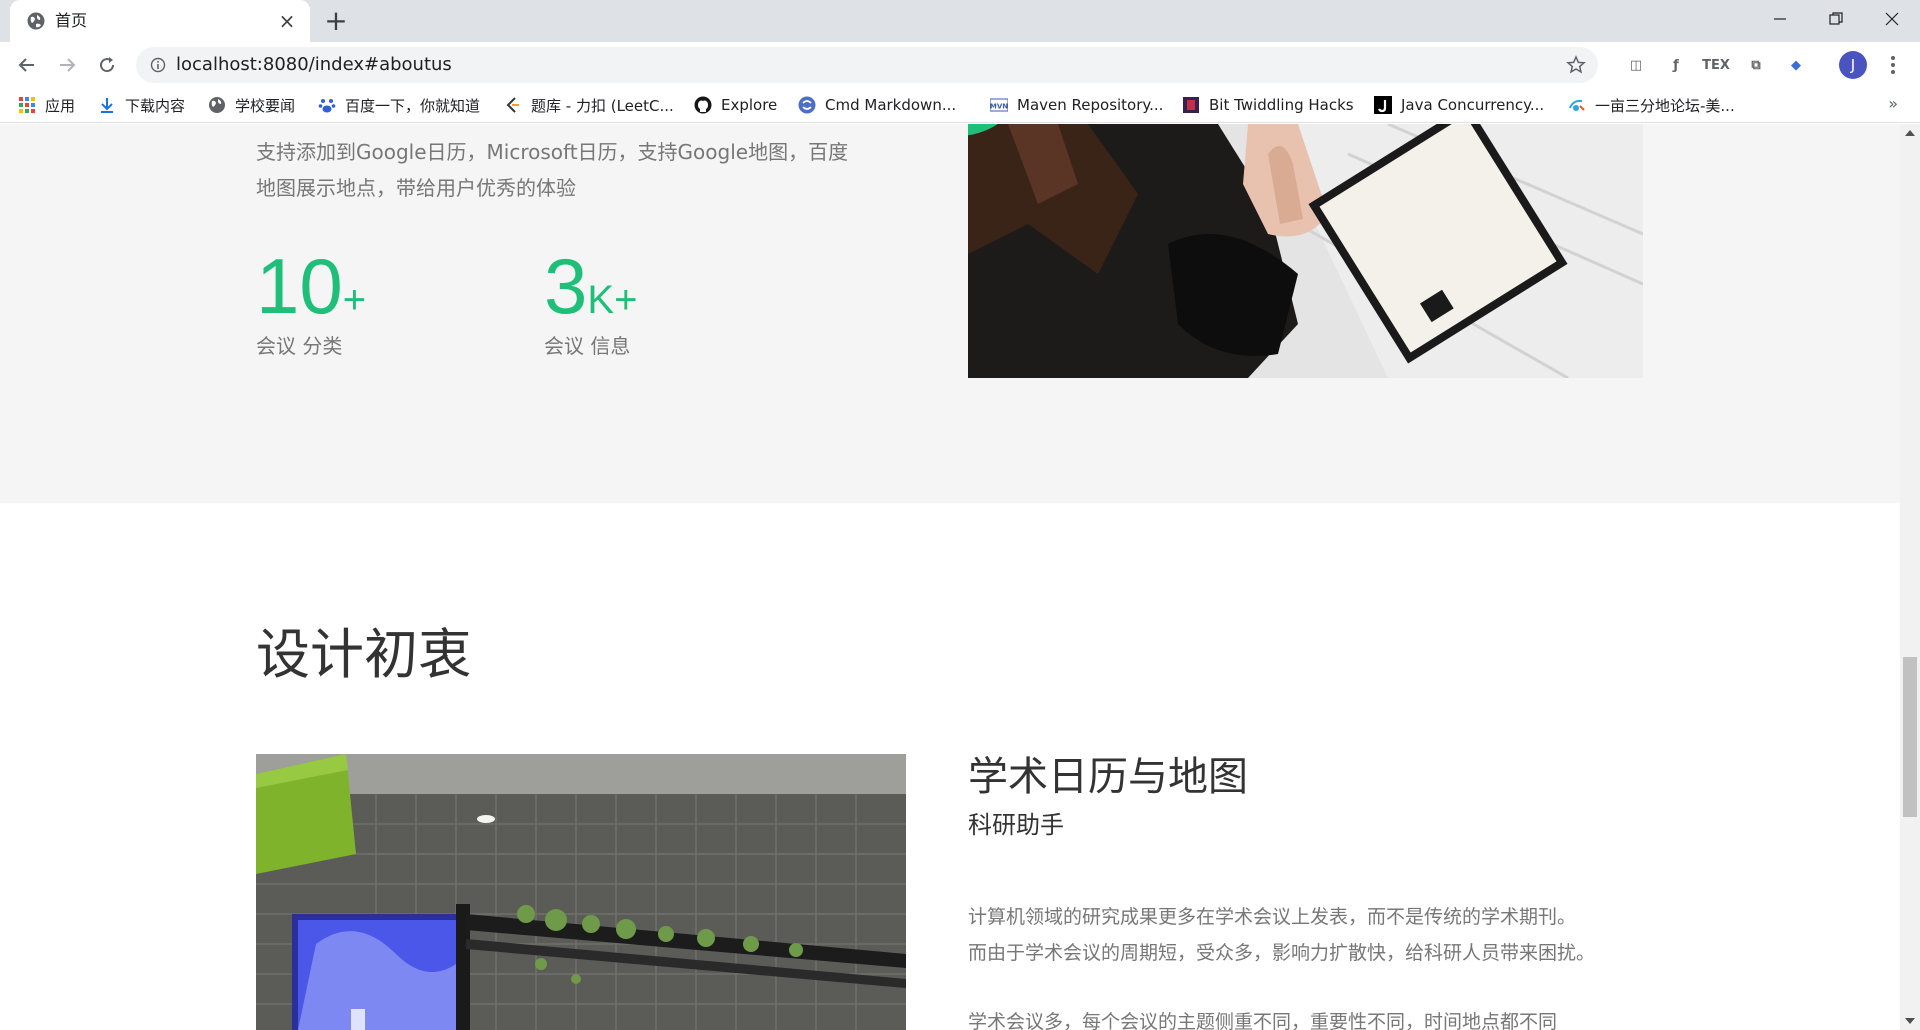  I want to click on minimize-icon, so click(1780, 19).